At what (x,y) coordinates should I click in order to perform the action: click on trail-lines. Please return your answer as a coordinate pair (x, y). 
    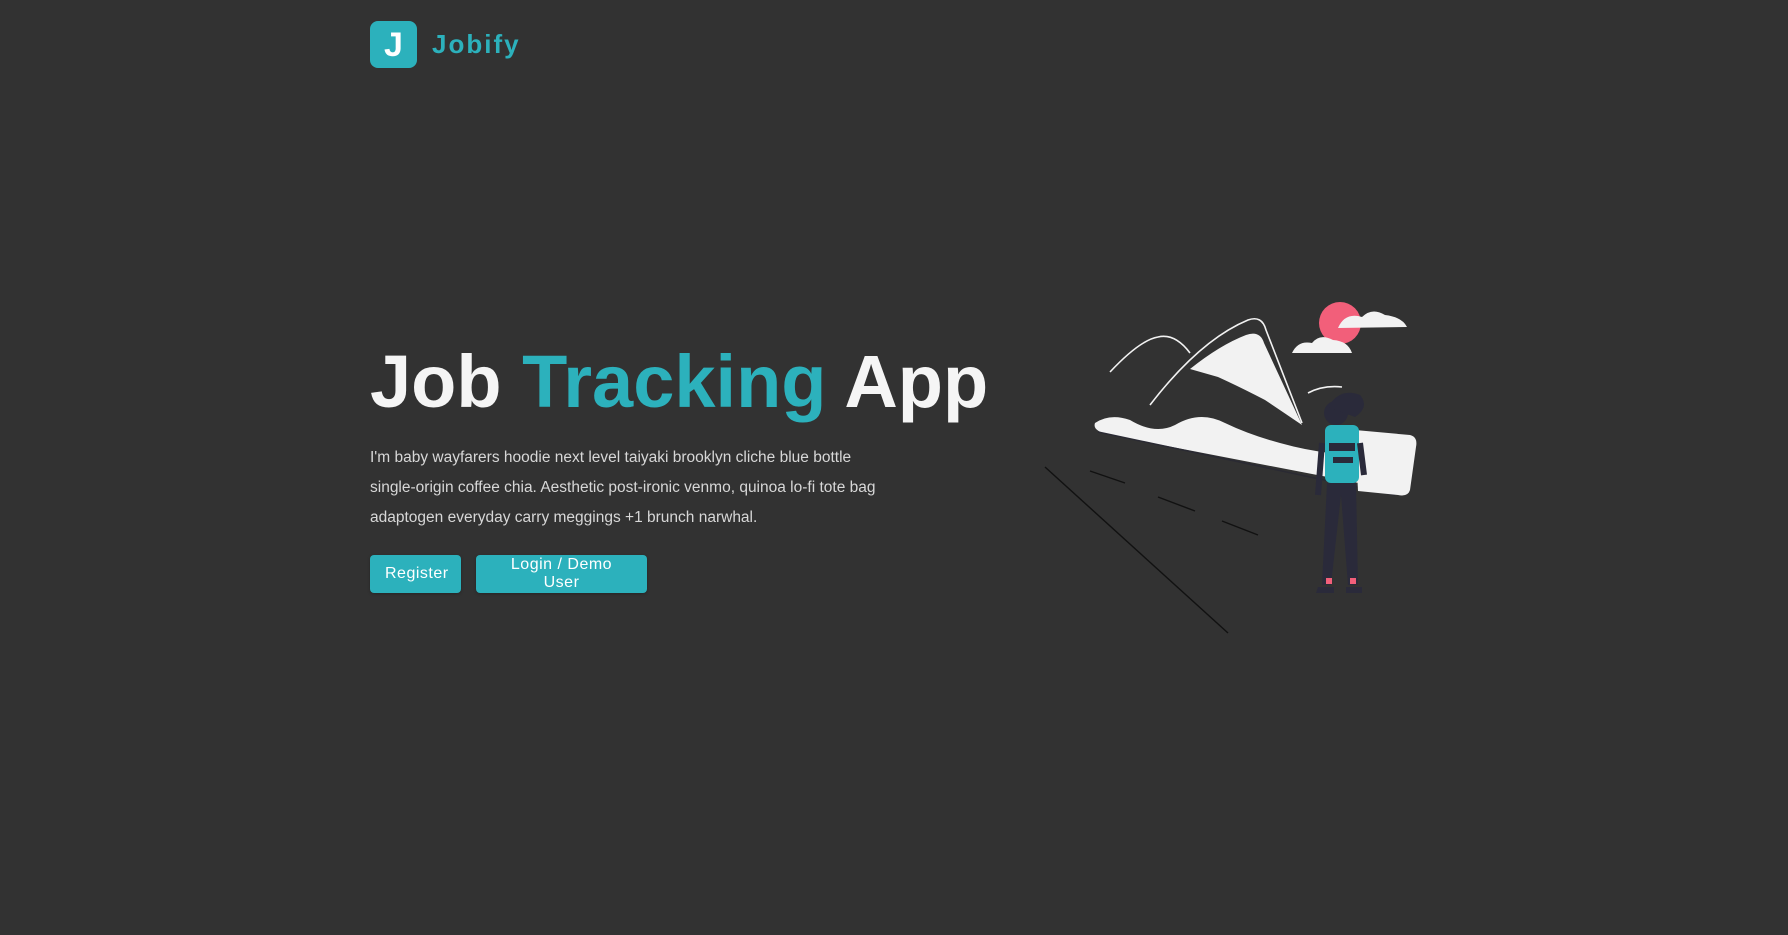
    Looking at the image, I should click on (1151, 550).